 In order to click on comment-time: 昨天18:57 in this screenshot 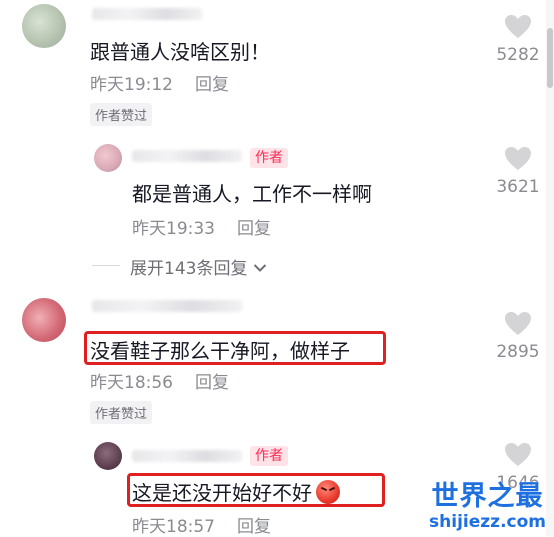, I will do `click(173, 527)`.